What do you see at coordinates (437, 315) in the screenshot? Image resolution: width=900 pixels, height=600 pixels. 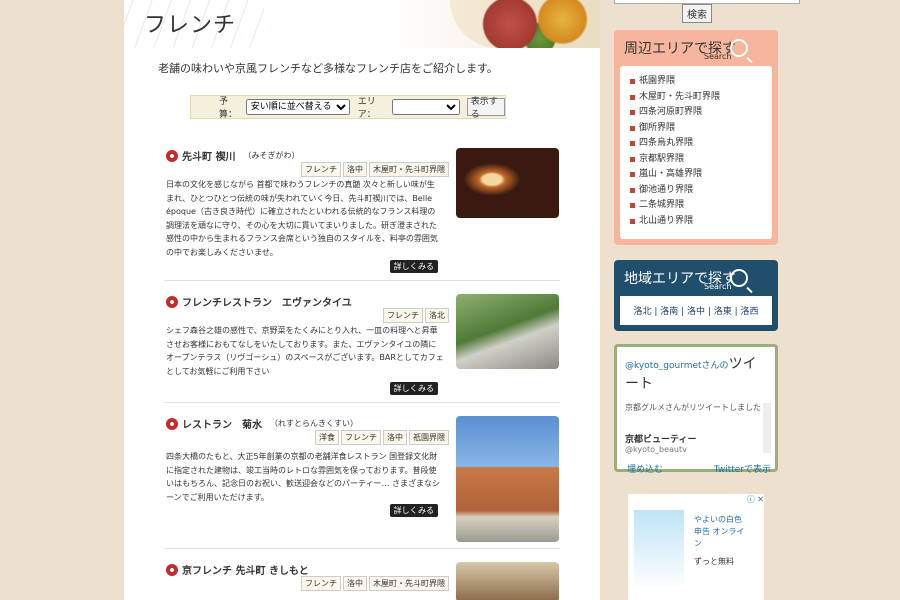 I see `tag: 洛北` at bounding box center [437, 315].